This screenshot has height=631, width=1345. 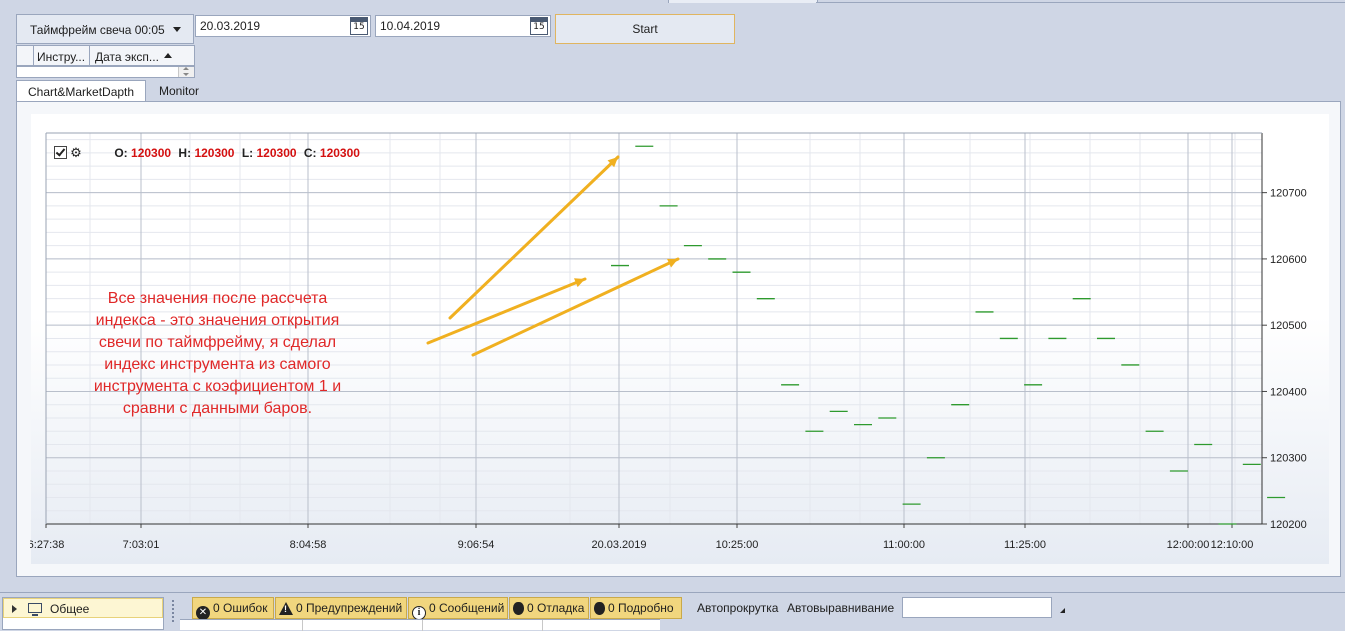 What do you see at coordinates (47, 545) in the screenshot?
I see `x-tick-label: 6:27:38` at bounding box center [47, 545].